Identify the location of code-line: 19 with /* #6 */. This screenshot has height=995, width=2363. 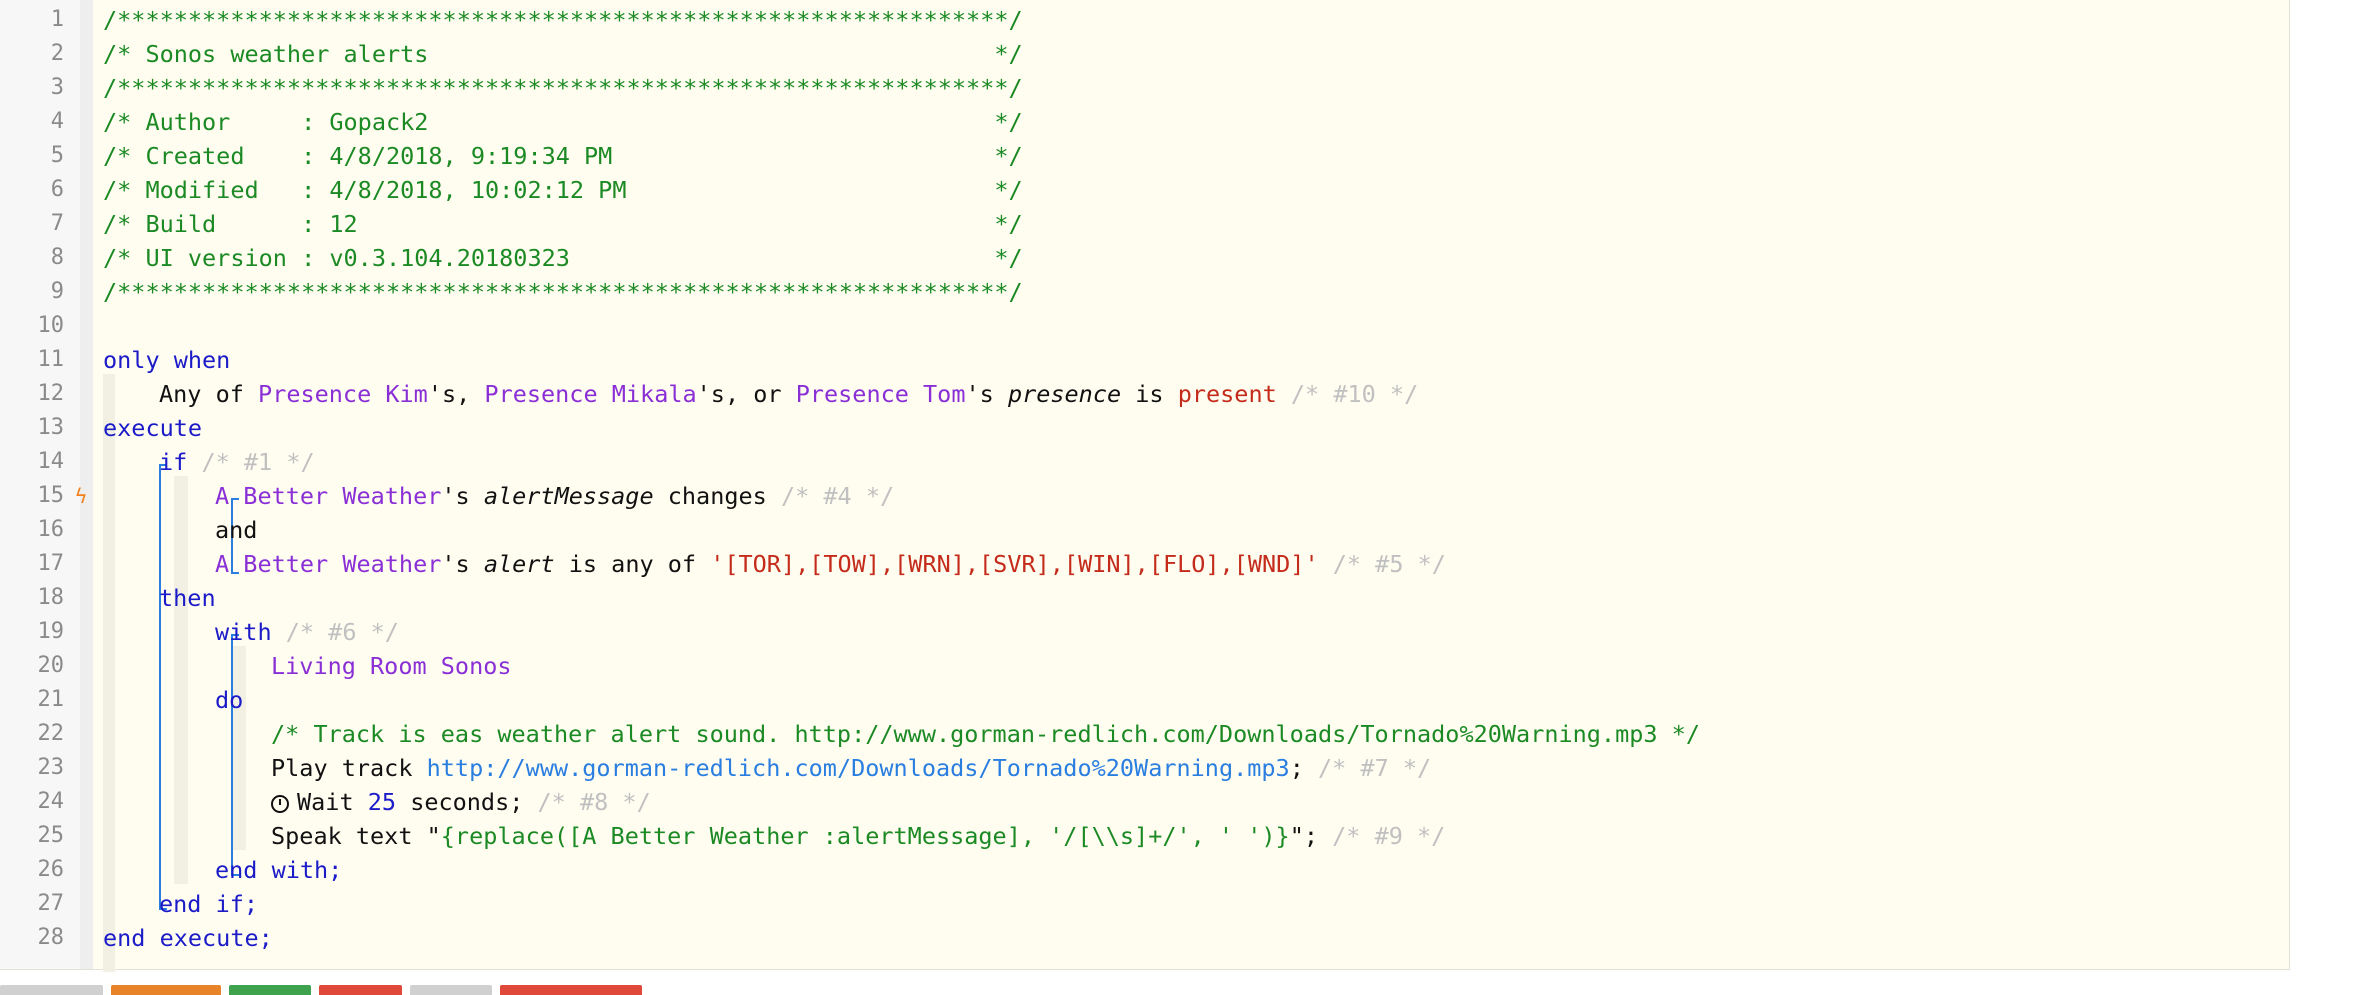
(1144, 632).